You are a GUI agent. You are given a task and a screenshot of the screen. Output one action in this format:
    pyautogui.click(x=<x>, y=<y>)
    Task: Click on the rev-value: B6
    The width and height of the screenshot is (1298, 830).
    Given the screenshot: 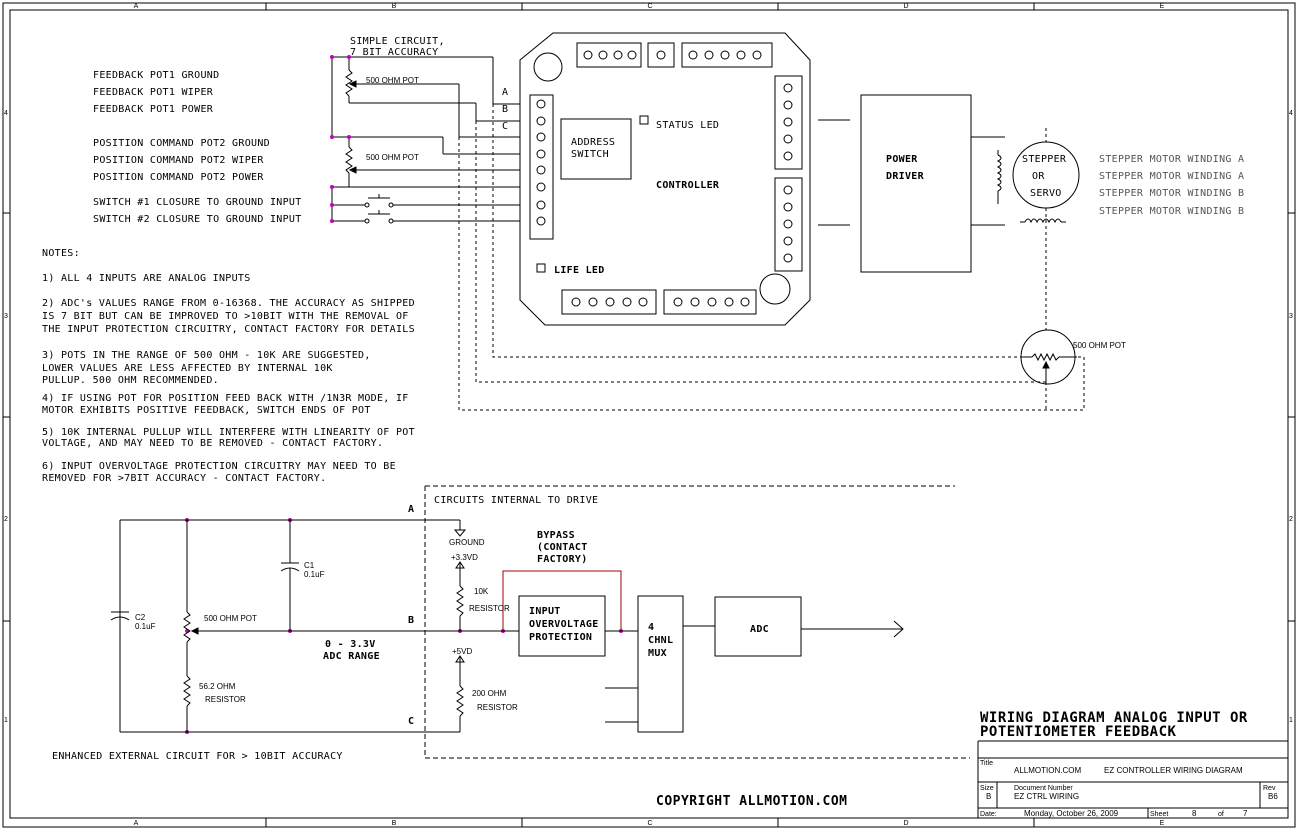 What is the action you would take?
    pyautogui.click(x=1273, y=796)
    